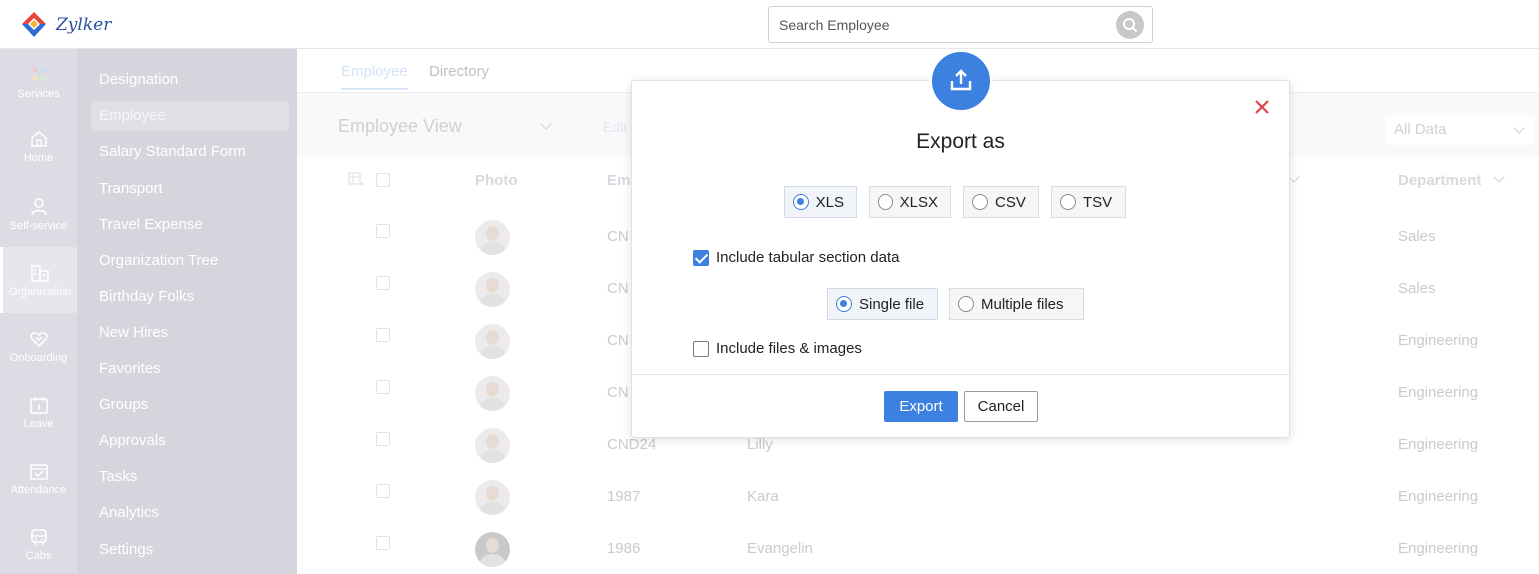  I want to click on format-option-xlsx: XLSX, so click(910, 202).